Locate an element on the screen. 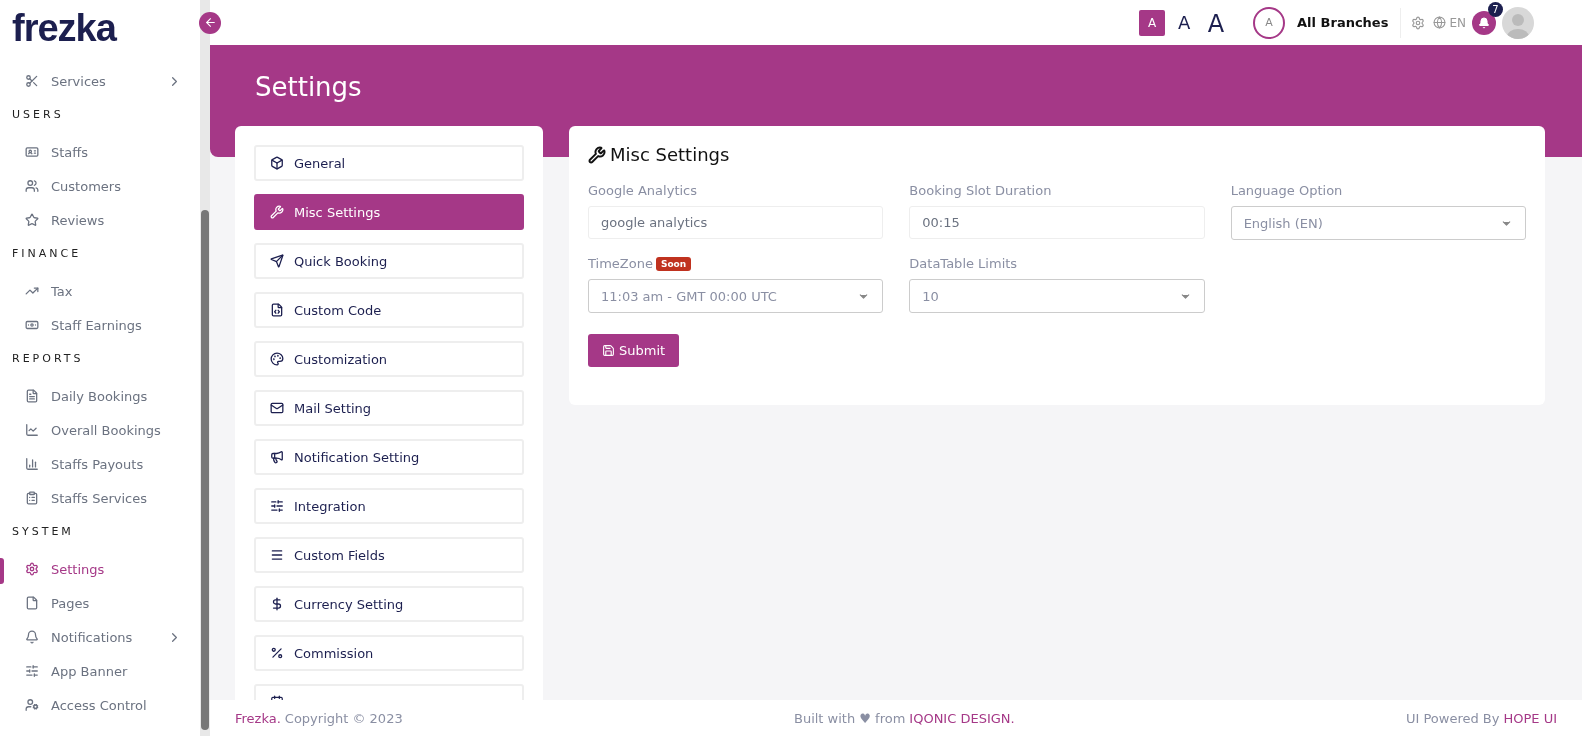 The width and height of the screenshot is (1582, 736). select-field: 10 is located at coordinates (1057, 296).